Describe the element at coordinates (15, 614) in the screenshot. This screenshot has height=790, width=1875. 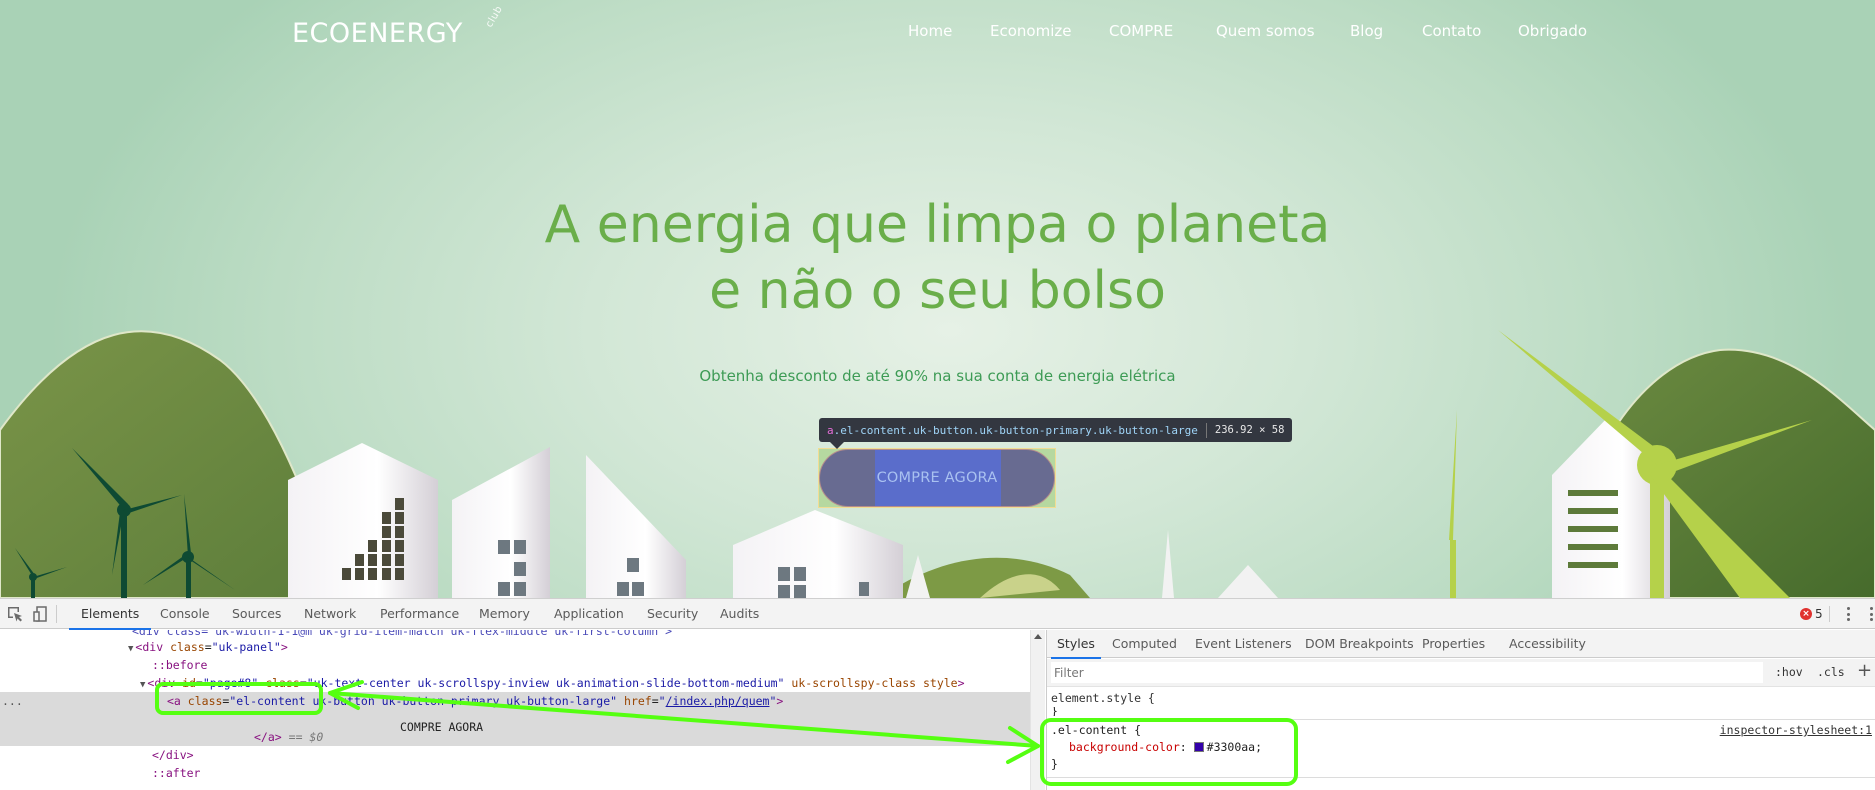
I see `inspect-element-icon` at that location.